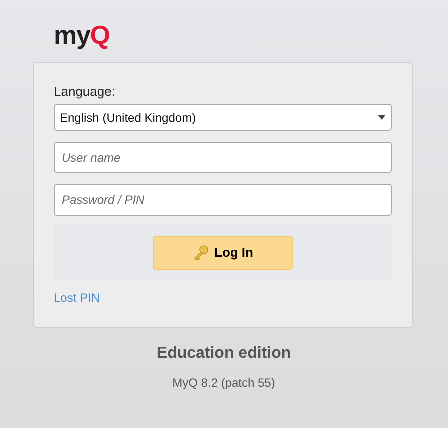  What do you see at coordinates (224, 383) in the screenshot?
I see `version-text: MyQ 8.2 (patch 55)` at bounding box center [224, 383].